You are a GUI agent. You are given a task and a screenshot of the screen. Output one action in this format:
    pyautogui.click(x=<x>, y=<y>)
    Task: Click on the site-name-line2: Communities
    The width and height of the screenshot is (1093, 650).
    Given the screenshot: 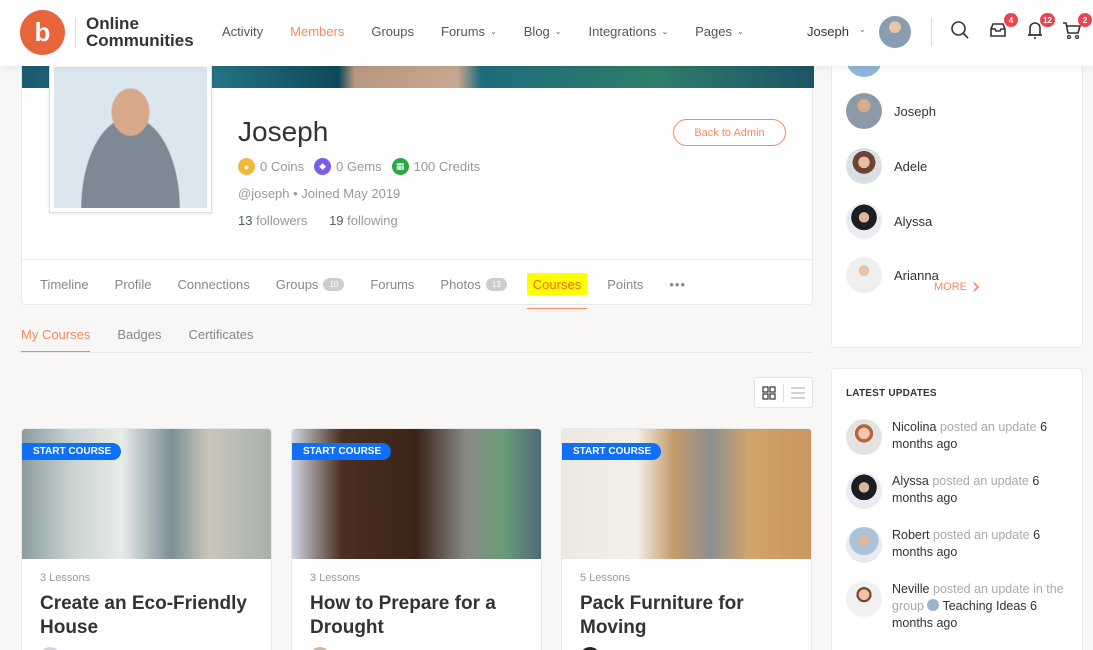 What is the action you would take?
    pyautogui.click(x=140, y=40)
    